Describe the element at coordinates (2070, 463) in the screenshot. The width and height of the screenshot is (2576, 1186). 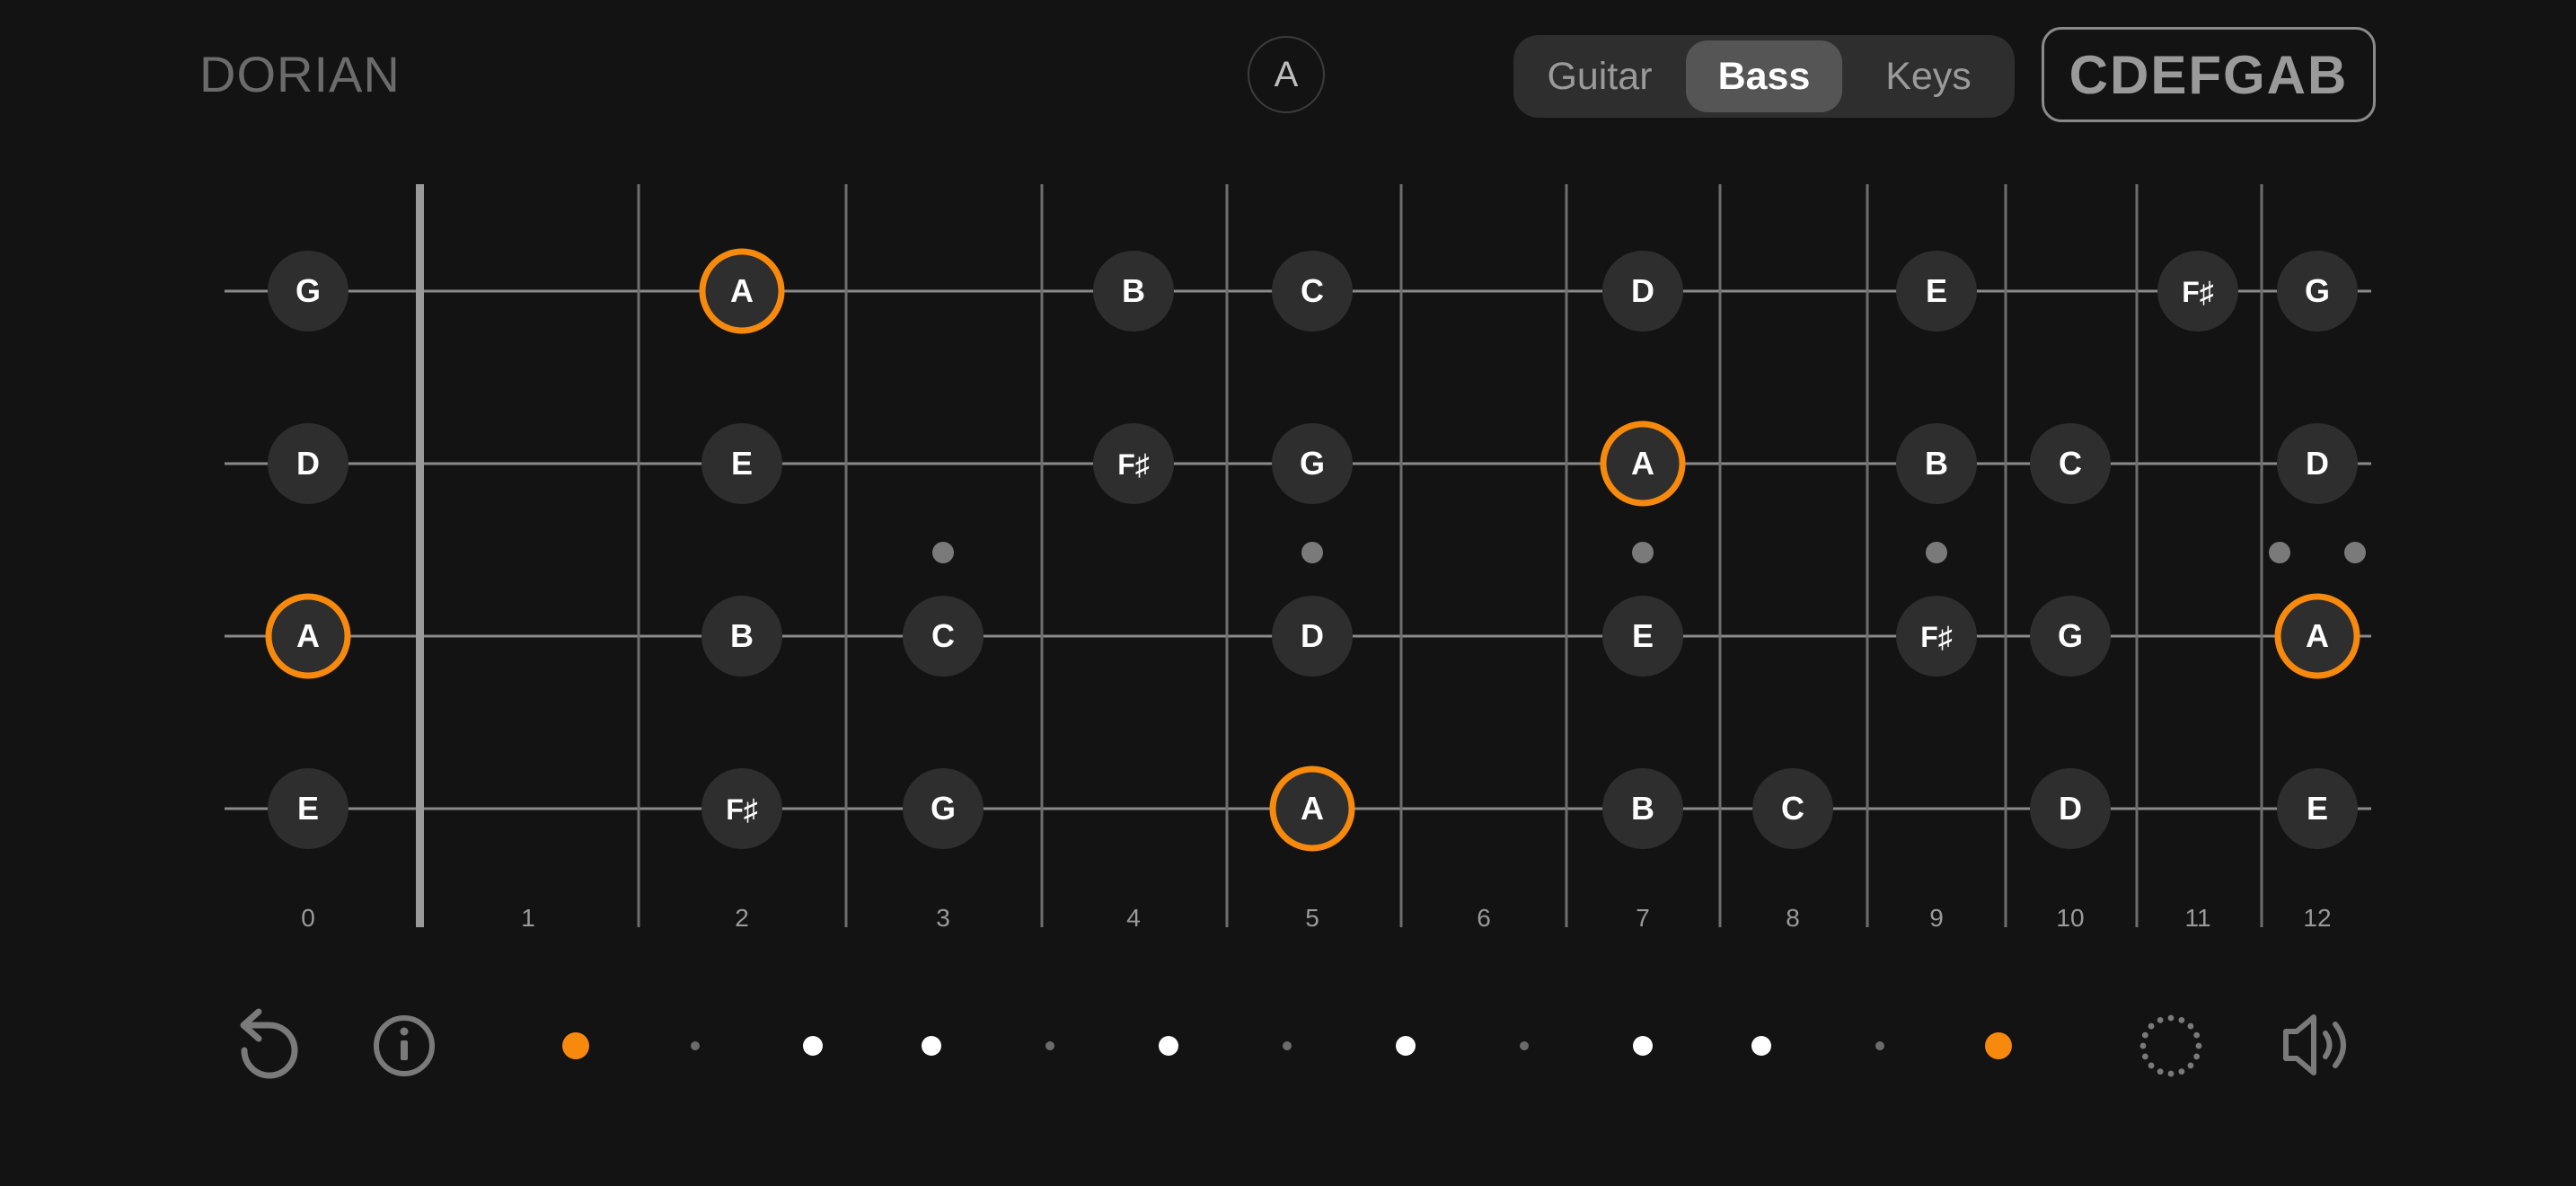
I see `note-D-fret-10: C` at that location.